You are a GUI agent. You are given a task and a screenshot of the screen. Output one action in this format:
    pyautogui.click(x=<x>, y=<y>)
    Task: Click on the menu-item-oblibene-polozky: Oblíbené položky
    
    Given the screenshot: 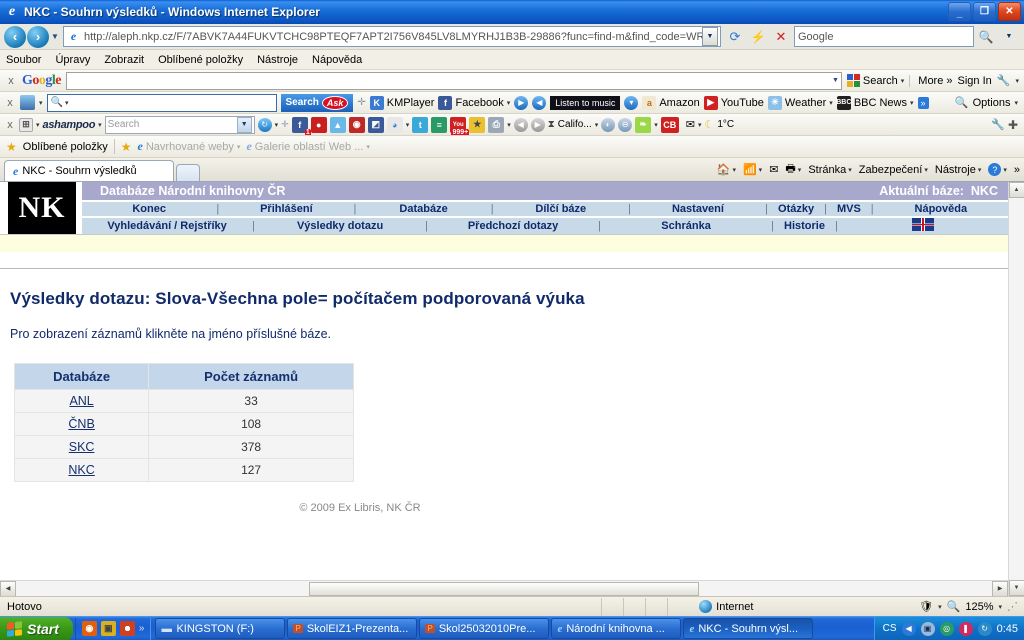 What is the action you would take?
    pyautogui.click(x=200, y=60)
    